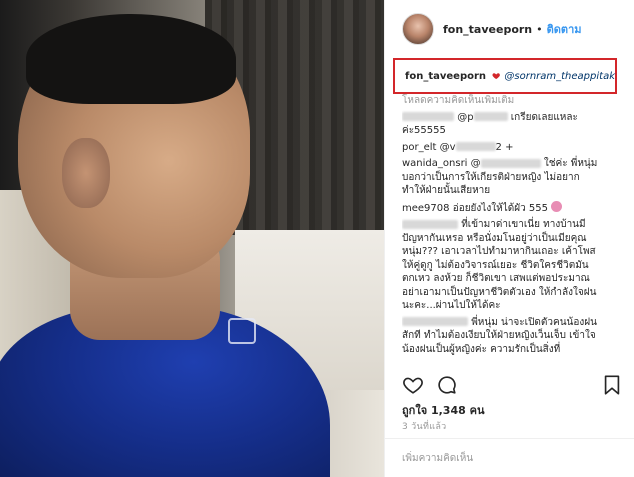 Image resolution: width=634 pixels, height=477 pixels. What do you see at coordinates (426, 208) in the screenshot?
I see `comment-username: mee9708` at bounding box center [426, 208].